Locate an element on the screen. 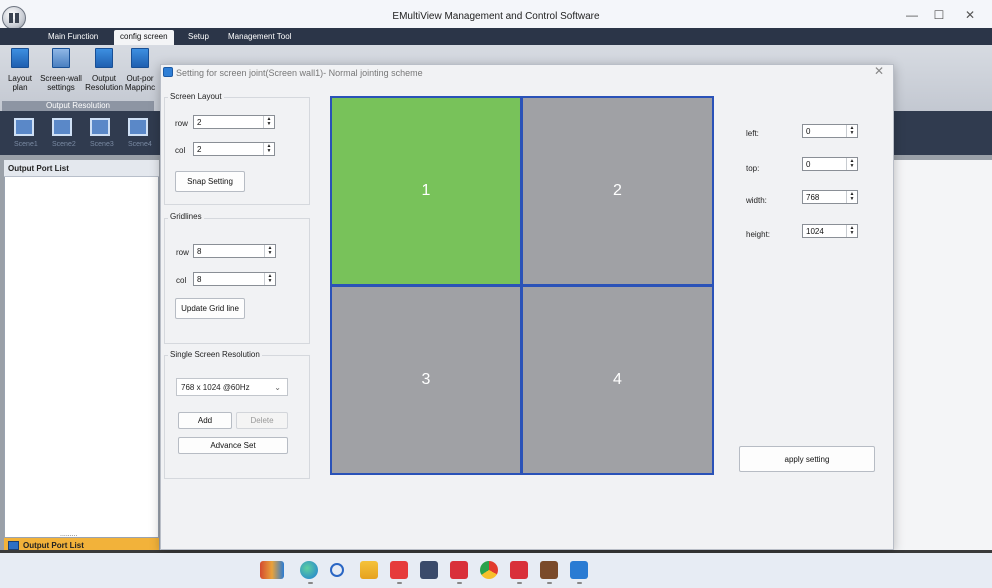 The image size is (992, 588). layout-plan-label-2: plan is located at coordinates (20, 87).